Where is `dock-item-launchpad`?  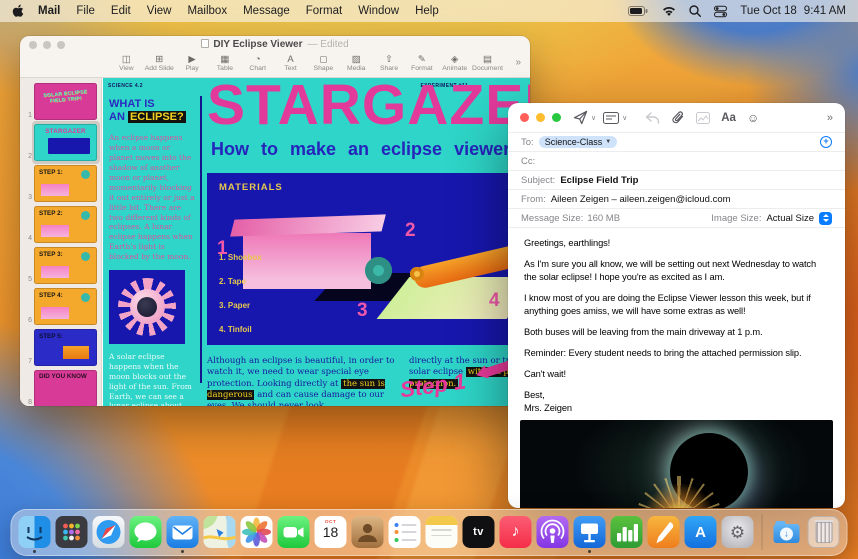 dock-item-launchpad is located at coordinates (71, 532).